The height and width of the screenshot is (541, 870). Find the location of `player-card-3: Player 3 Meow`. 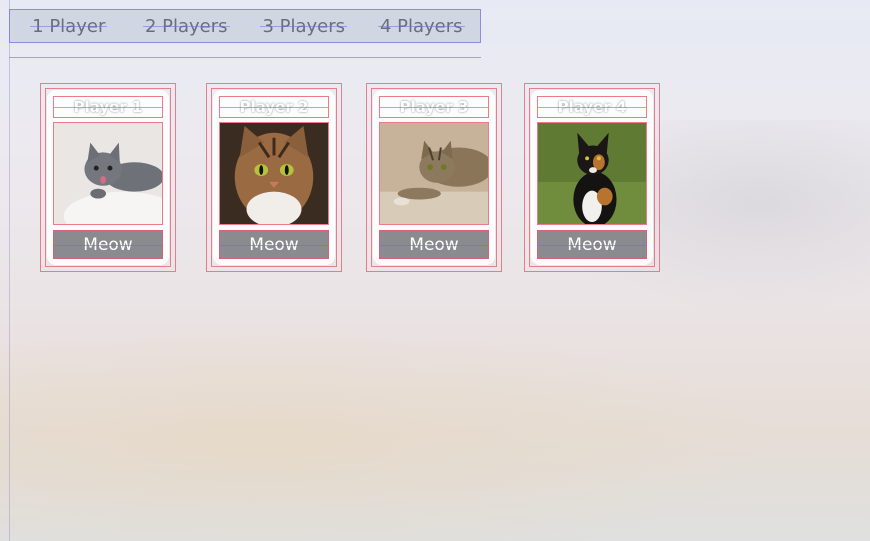

player-card-3: Player 3 Meow is located at coordinates (434, 177).